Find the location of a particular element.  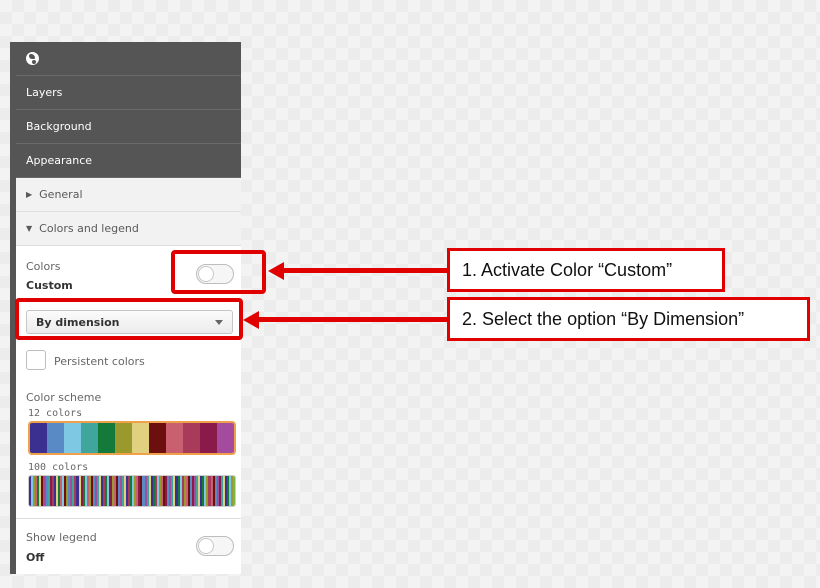

toggle-knob is located at coordinates (206, 546).